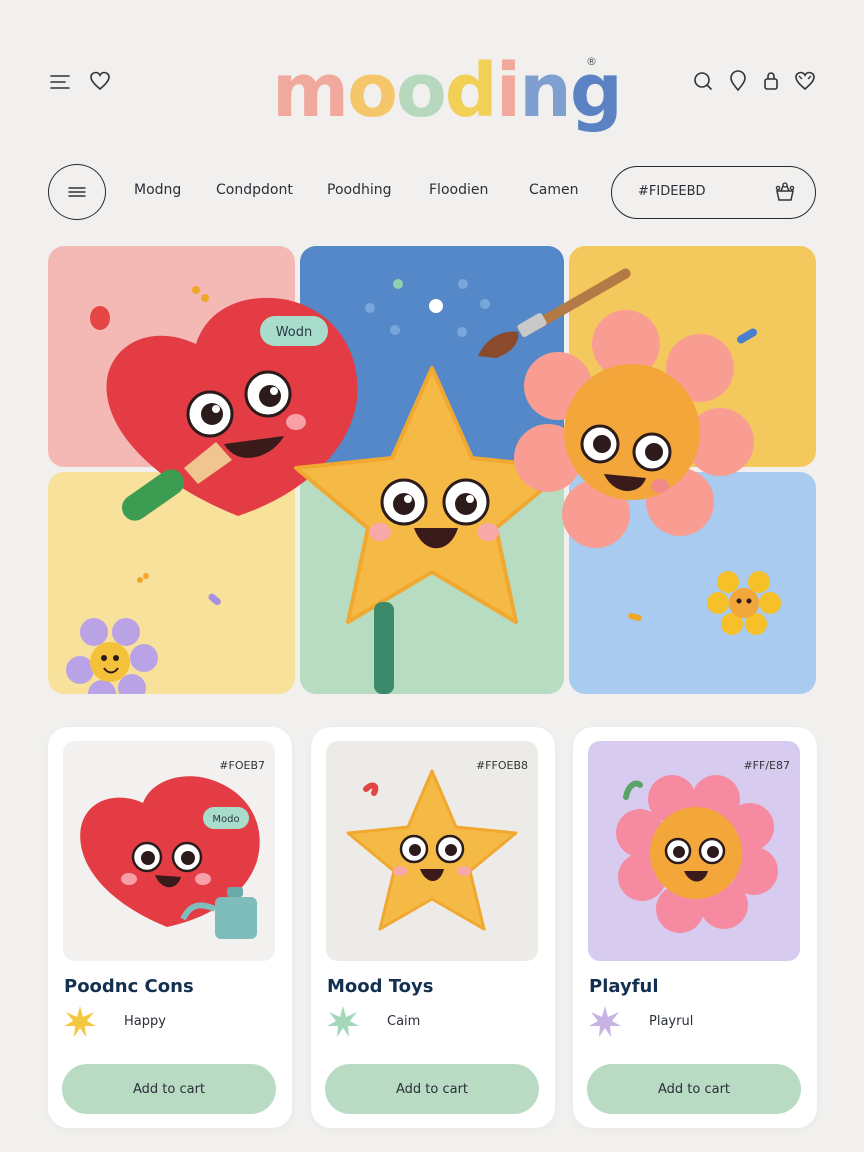  I want to click on star-plush-image, so click(432, 850).